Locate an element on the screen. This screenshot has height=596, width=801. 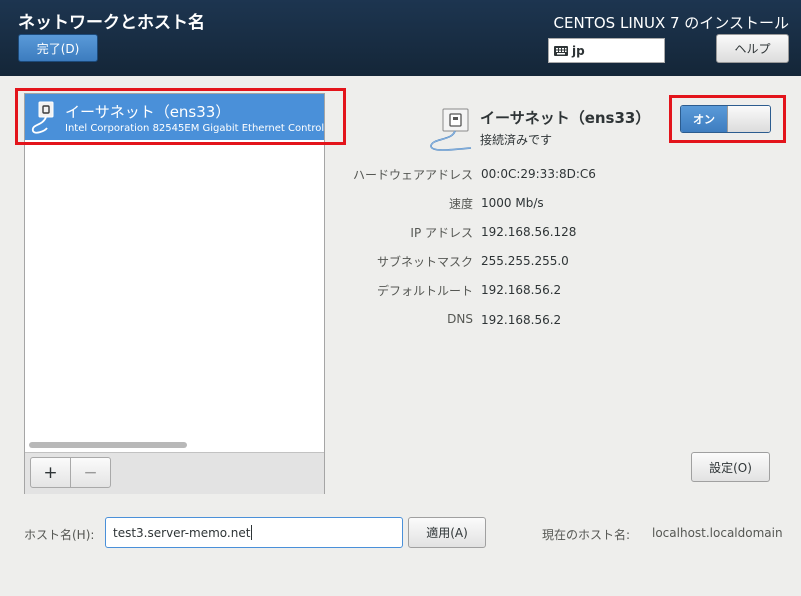
toggle-knob is located at coordinates (748, 119).